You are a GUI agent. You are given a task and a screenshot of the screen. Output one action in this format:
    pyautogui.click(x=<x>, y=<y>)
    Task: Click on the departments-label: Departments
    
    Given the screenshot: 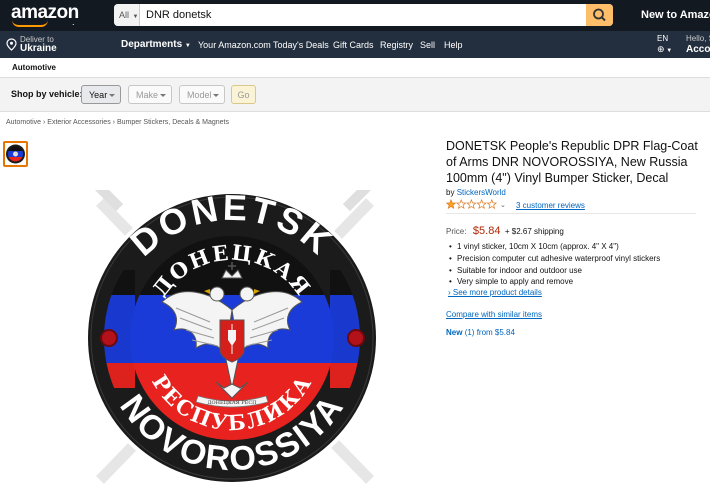 What is the action you would take?
    pyautogui.click(x=152, y=44)
    